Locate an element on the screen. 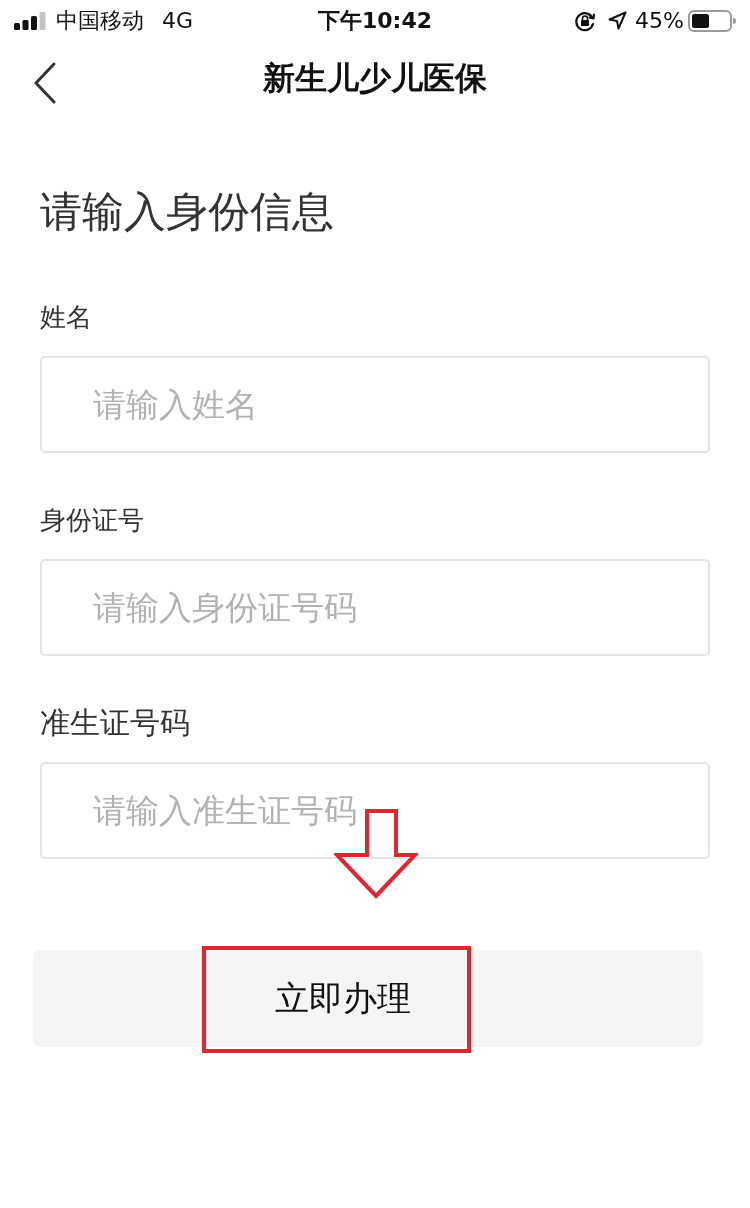  signal-icon is located at coordinates (30, 20).